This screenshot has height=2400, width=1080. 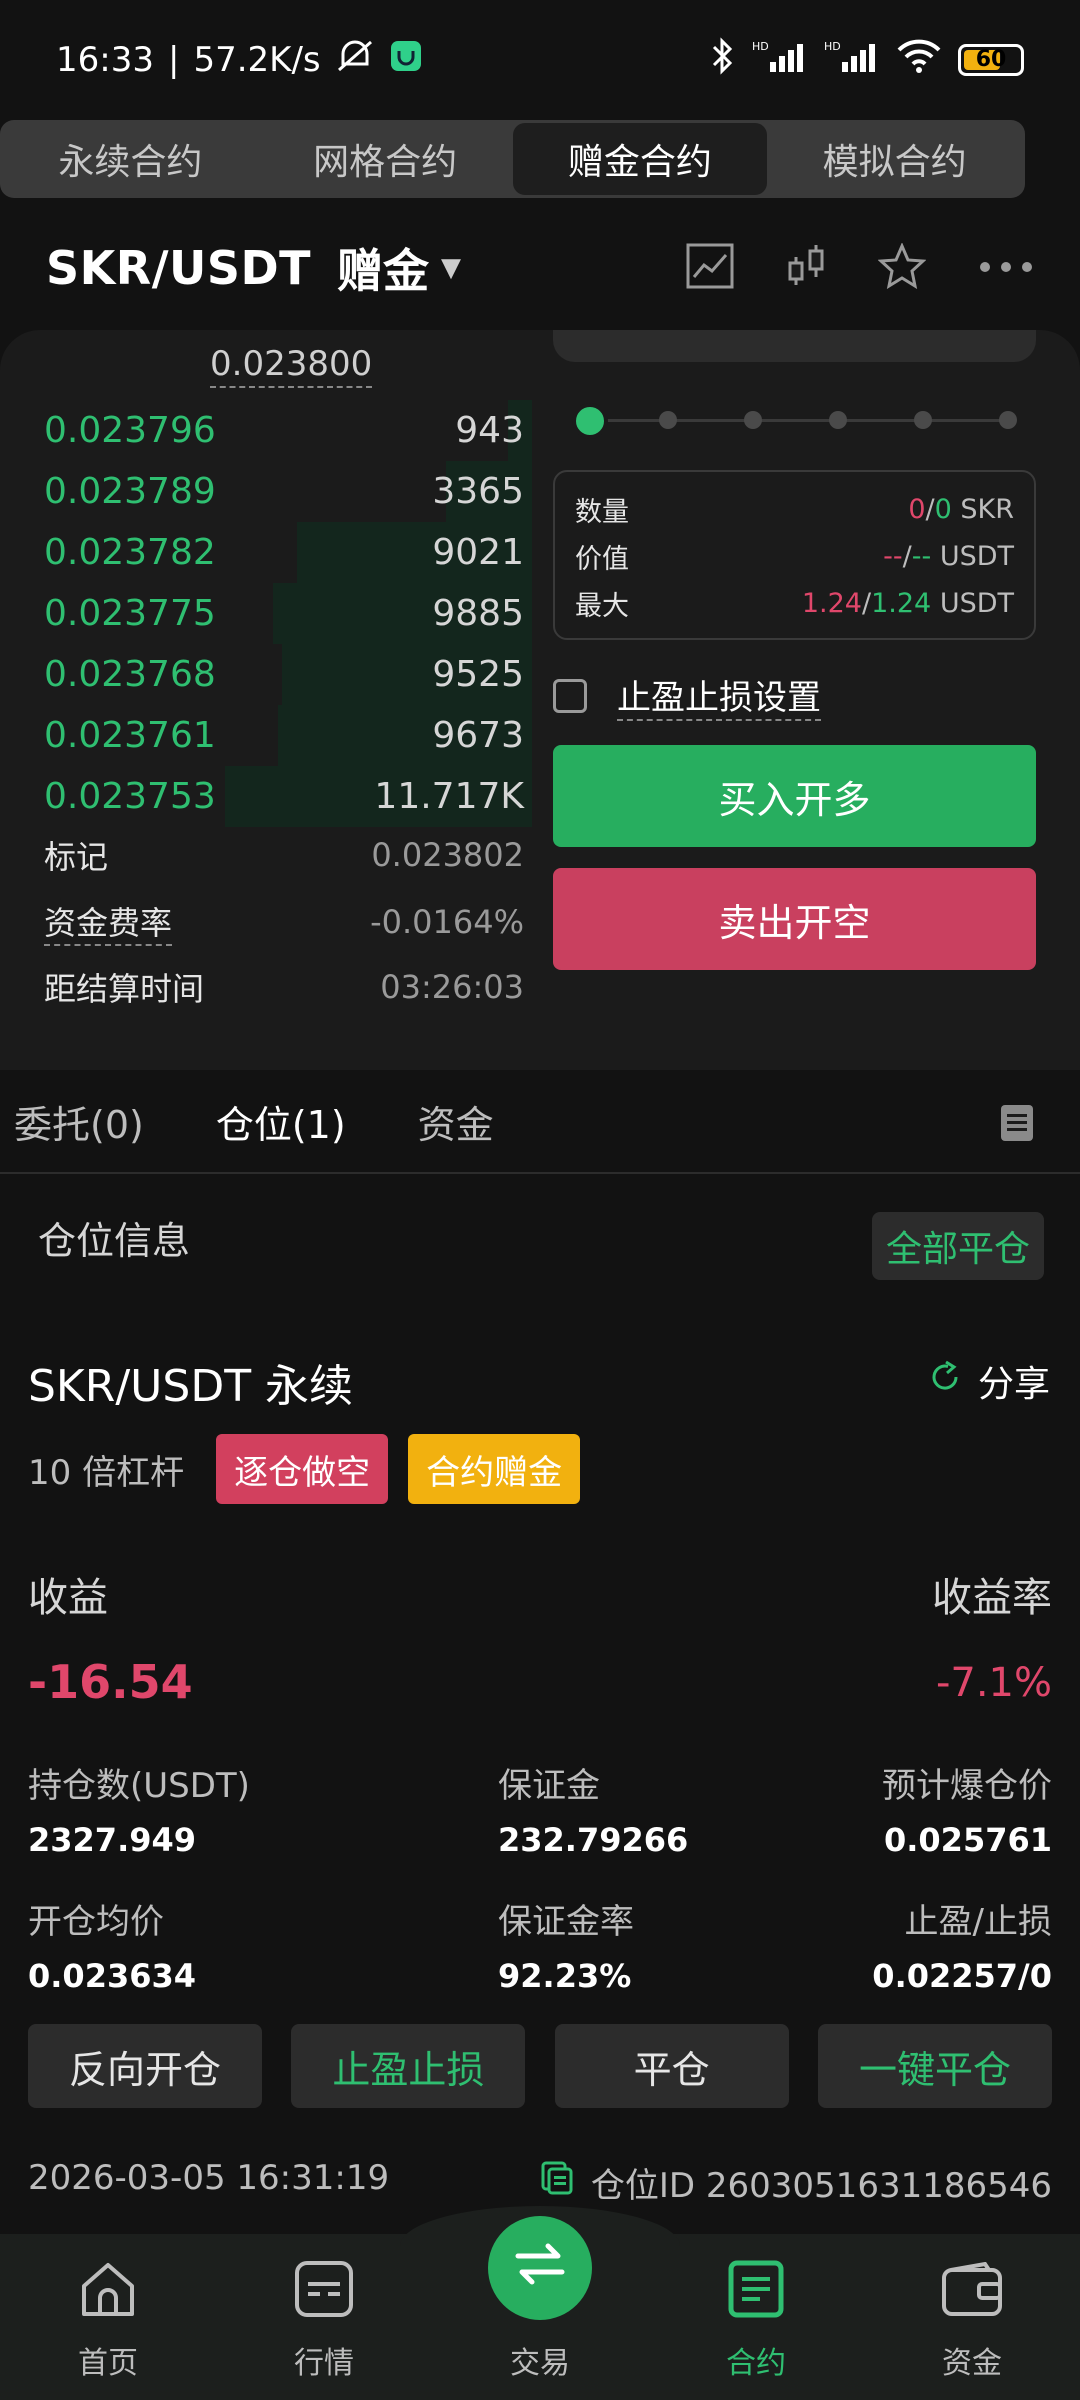 I want to click on max-sep: /, so click(x=866, y=603).